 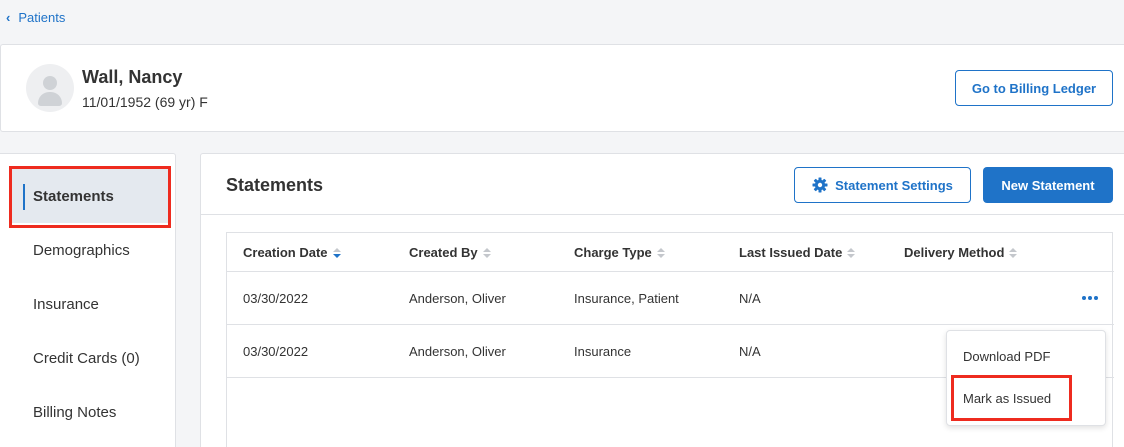 I want to click on column-header-last-issued-date: Last Issued Date, so click(x=797, y=252).